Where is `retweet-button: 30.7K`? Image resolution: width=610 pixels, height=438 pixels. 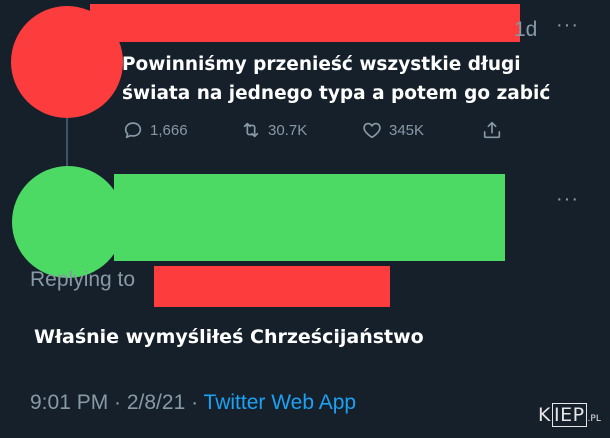
retweet-button: 30.7K is located at coordinates (273, 130).